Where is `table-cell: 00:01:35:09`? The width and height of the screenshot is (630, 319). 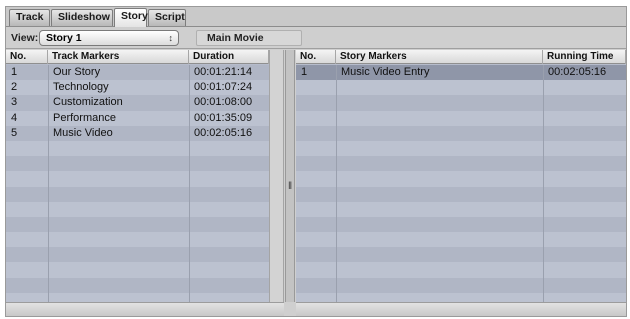 table-cell: 00:01:35:09 is located at coordinates (223, 117).